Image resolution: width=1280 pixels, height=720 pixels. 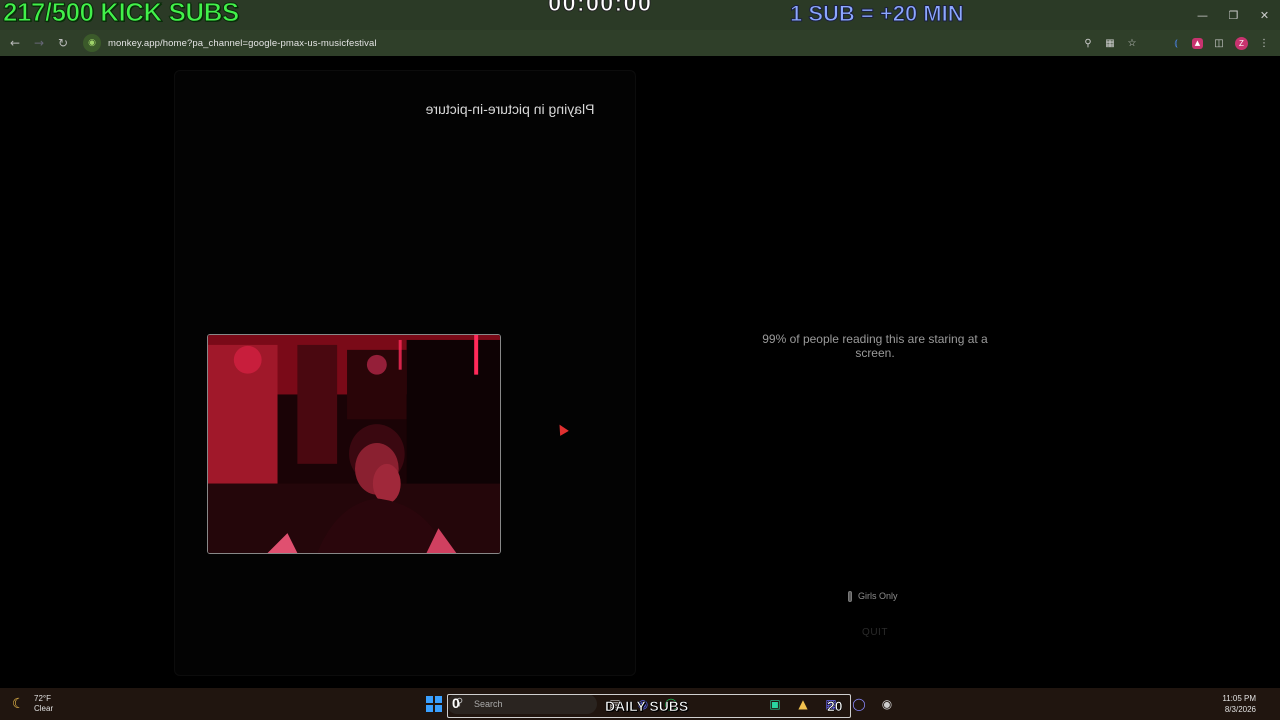 I want to click on system-clock: 11:05 PM 8/3/2026, so click(x=1239, y=704).